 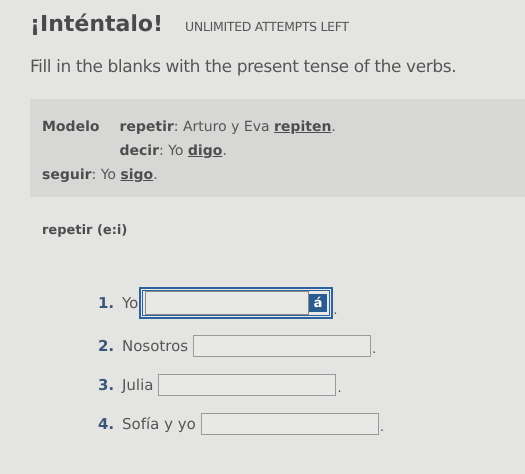 What do you see at coordinates (318, 303) in the screenshot?
I see `accent-button: á` at bounding box center [318, 303].